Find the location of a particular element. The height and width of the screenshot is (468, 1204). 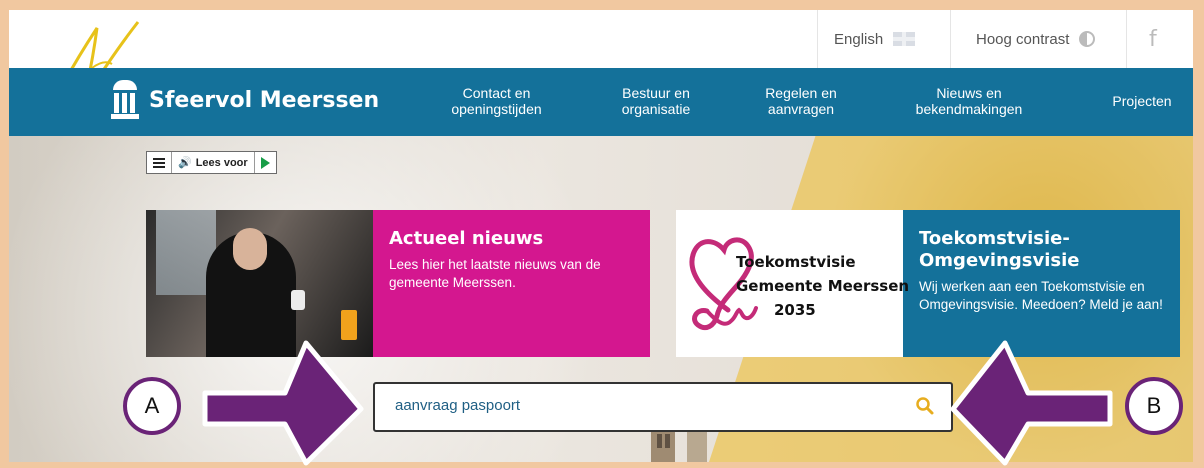

nav-label-line: Contact en is located at coordinates (496, 93).